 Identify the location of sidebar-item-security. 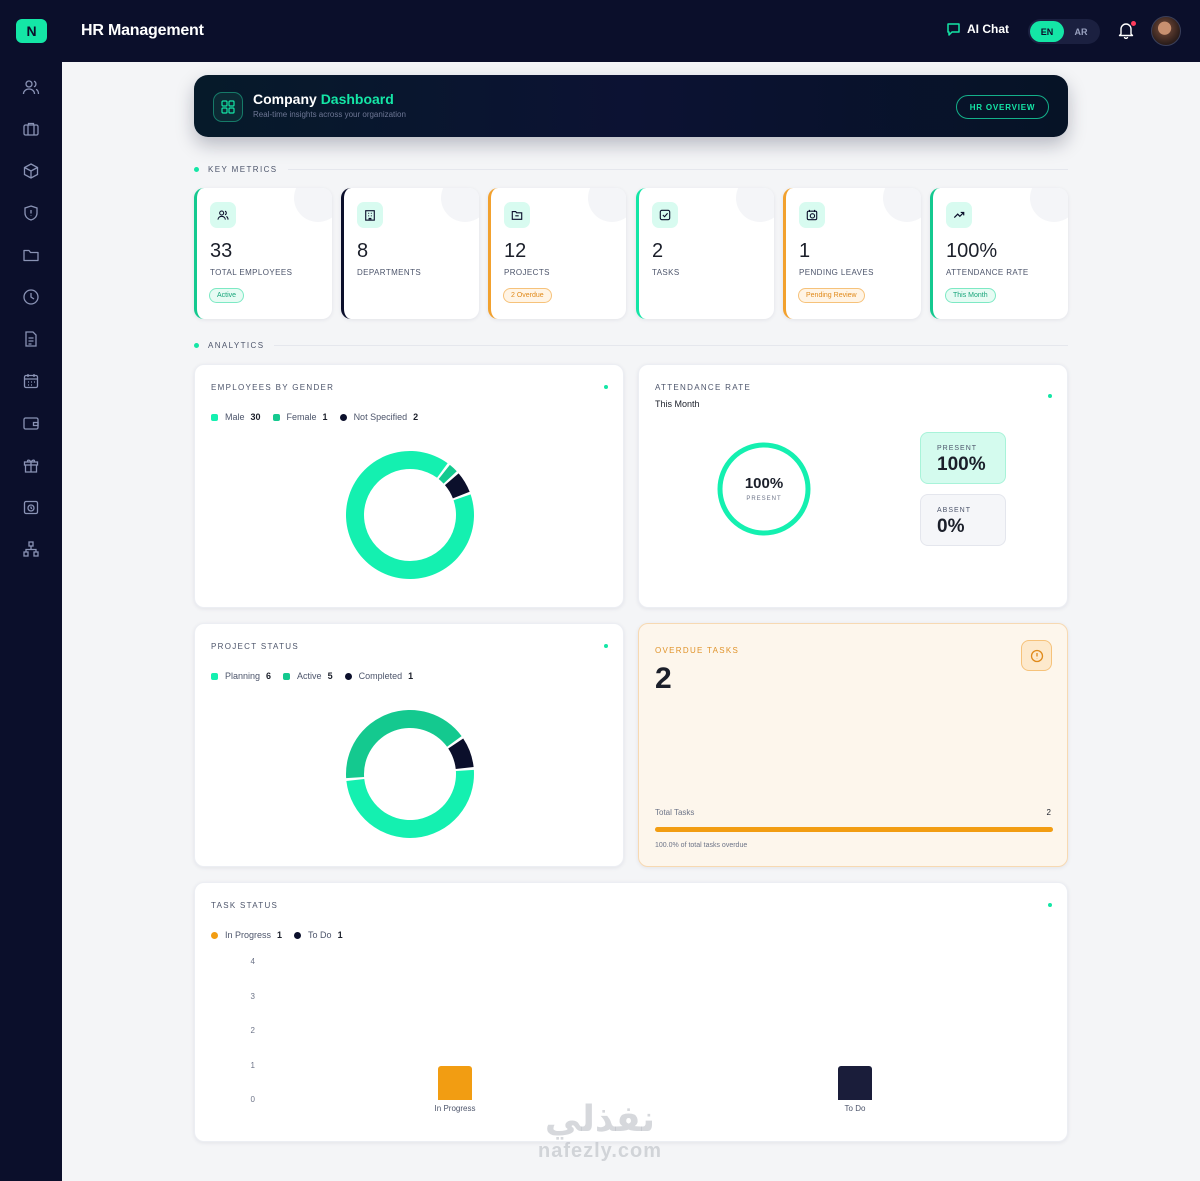
(31, 213).